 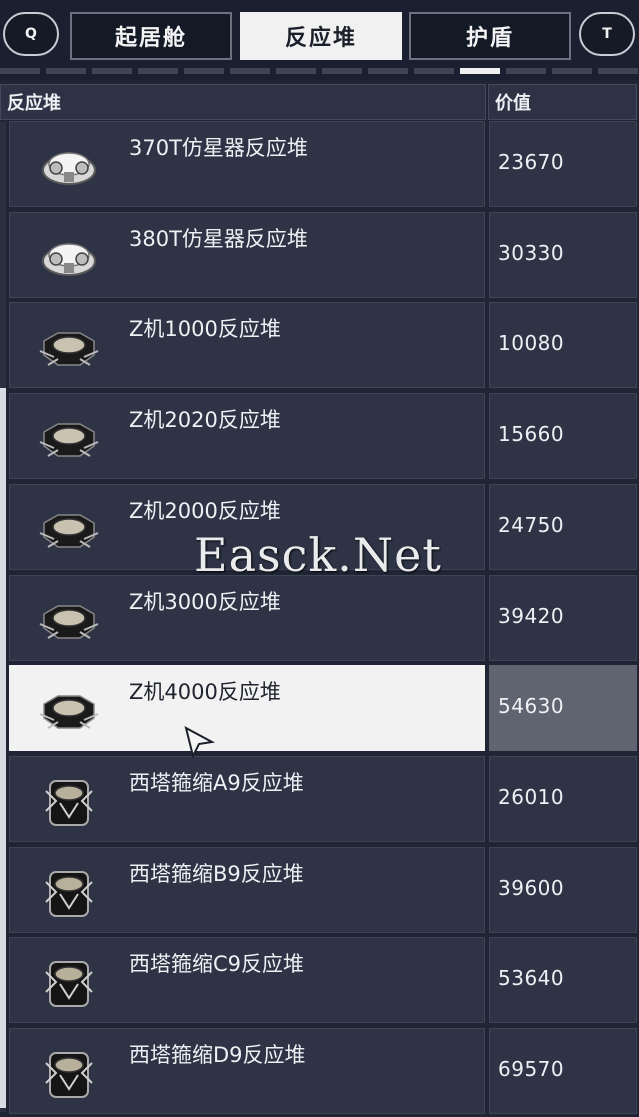 I want to click on reactor-value: 53640, so click(x=531, y=978).